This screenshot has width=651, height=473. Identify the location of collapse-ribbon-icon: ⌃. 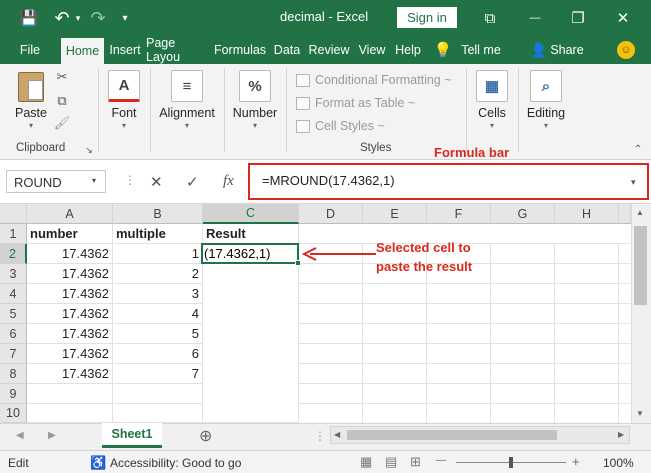
(638, 149).